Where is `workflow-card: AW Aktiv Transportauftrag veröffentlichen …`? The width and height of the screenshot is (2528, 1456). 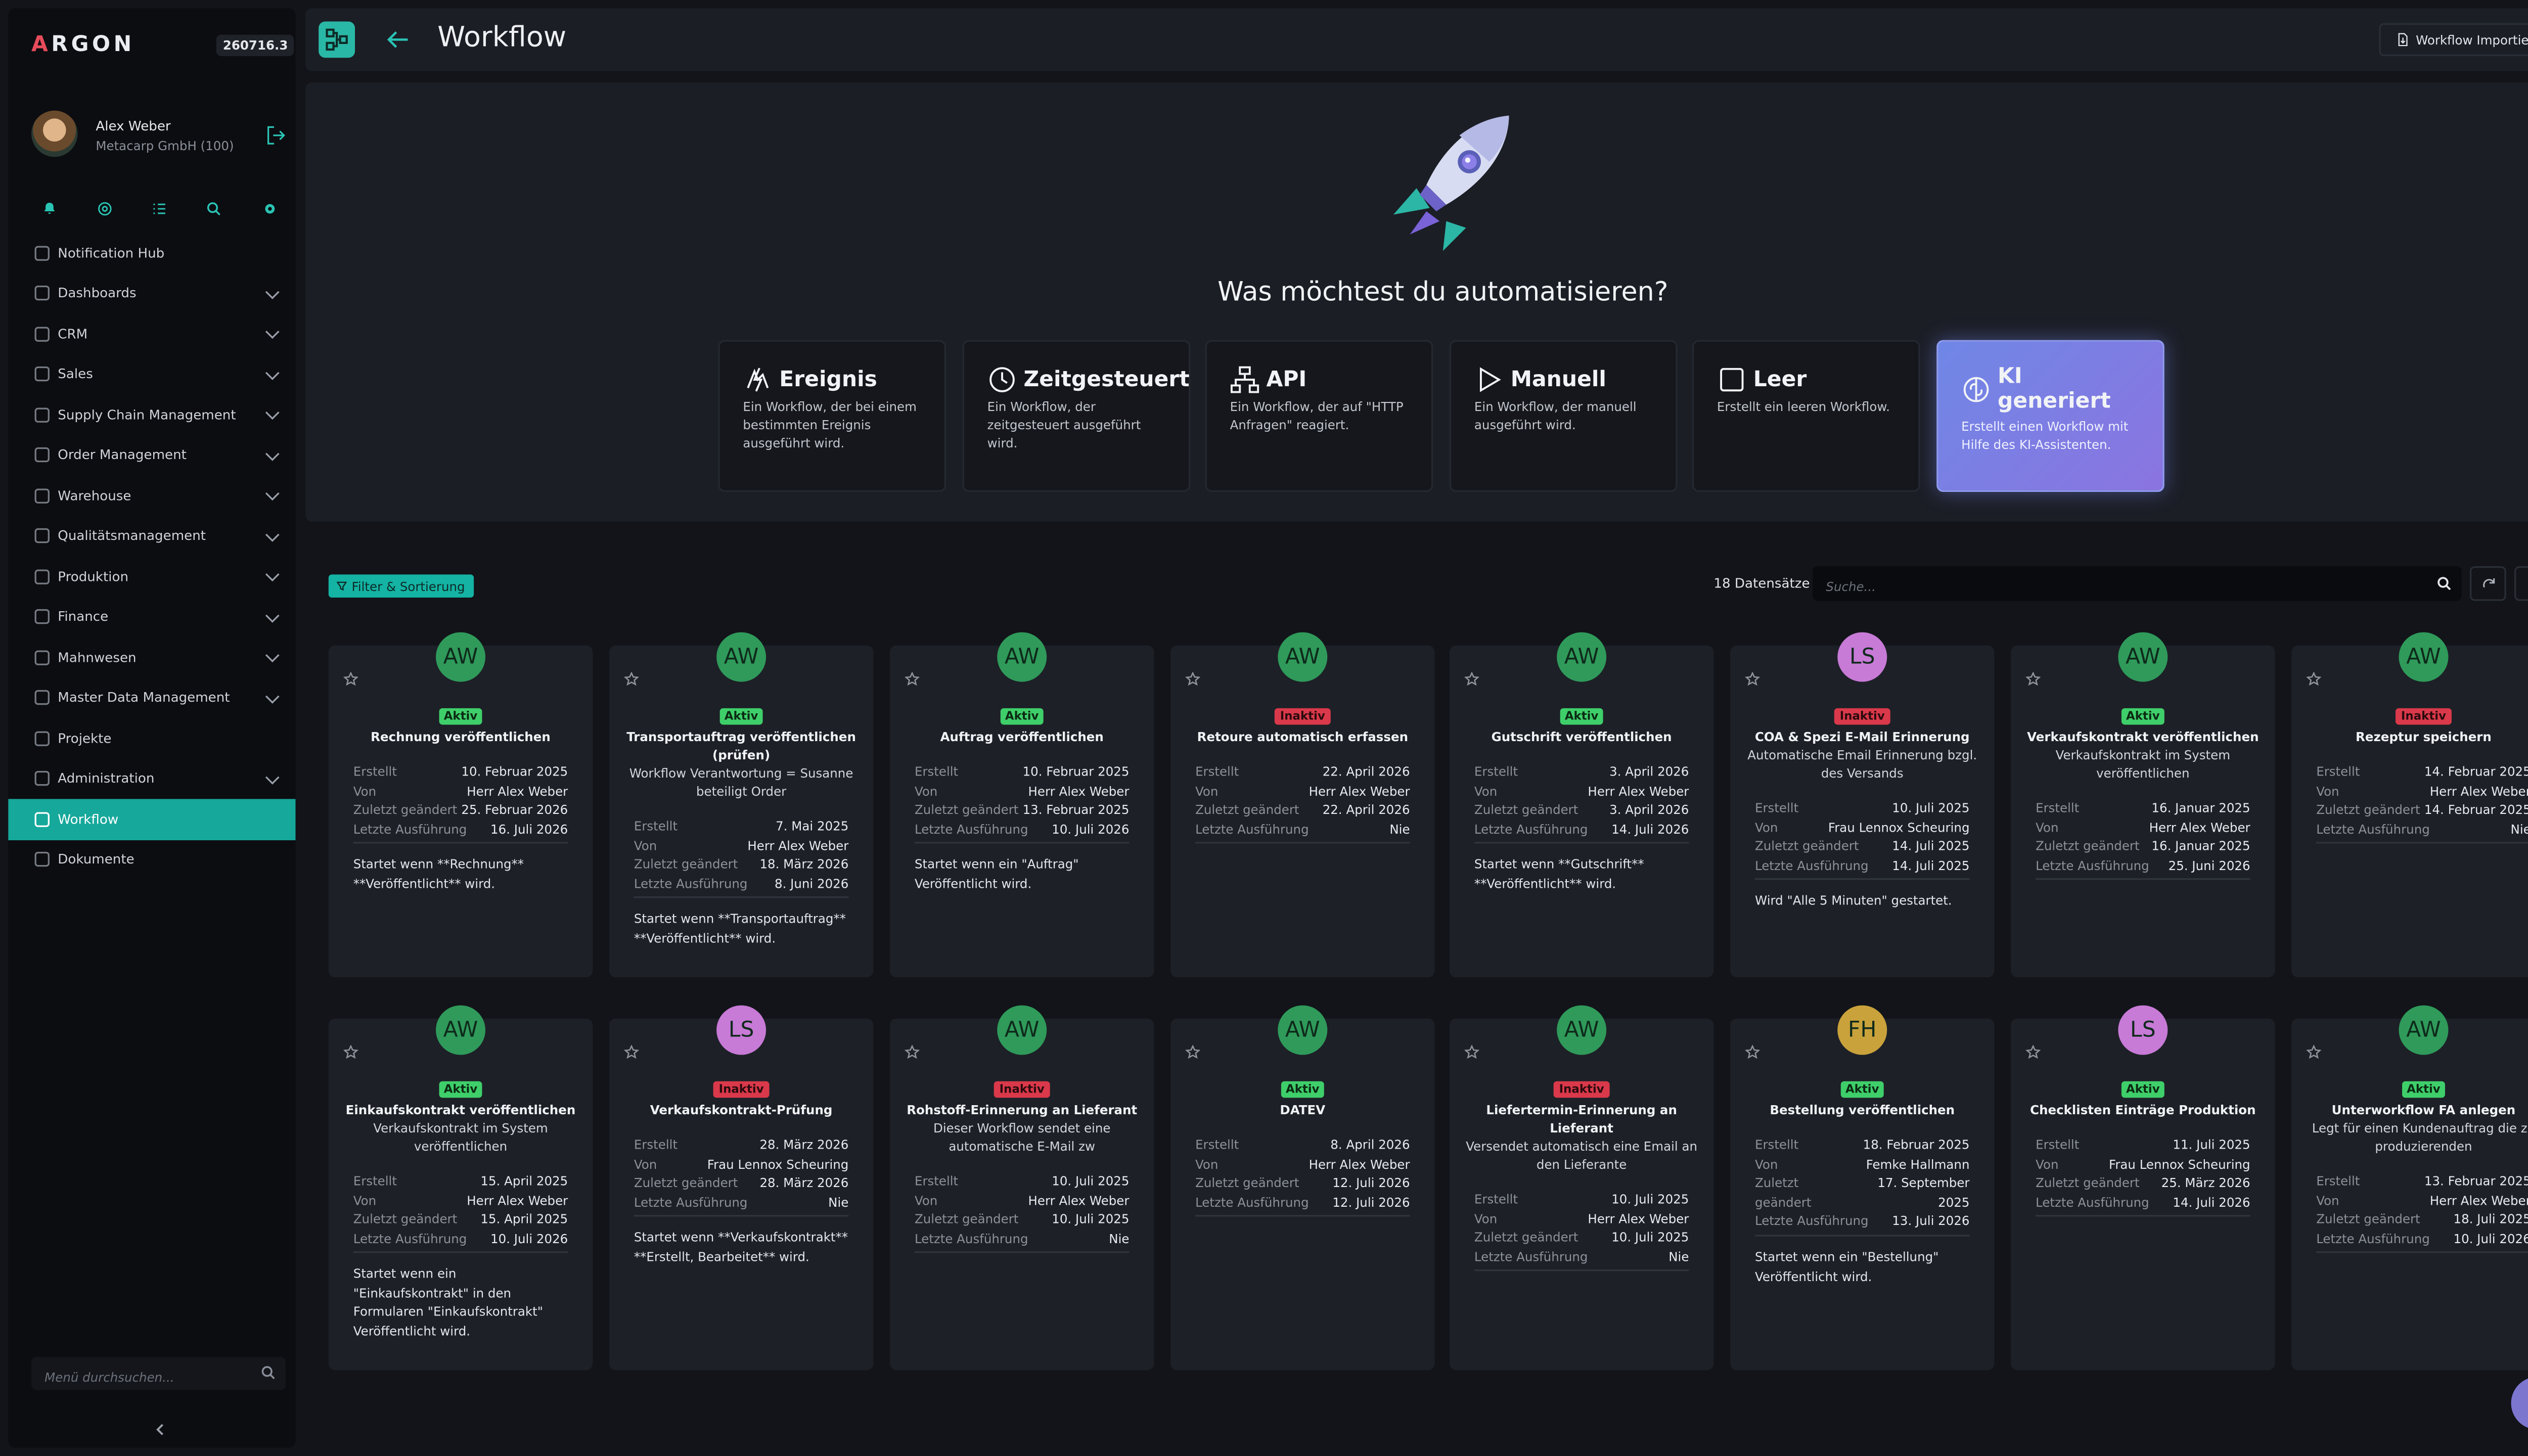
workflow-card: AW Aktiv Transportauftrag veröffentlichen … is located at coordinates (742, 805).